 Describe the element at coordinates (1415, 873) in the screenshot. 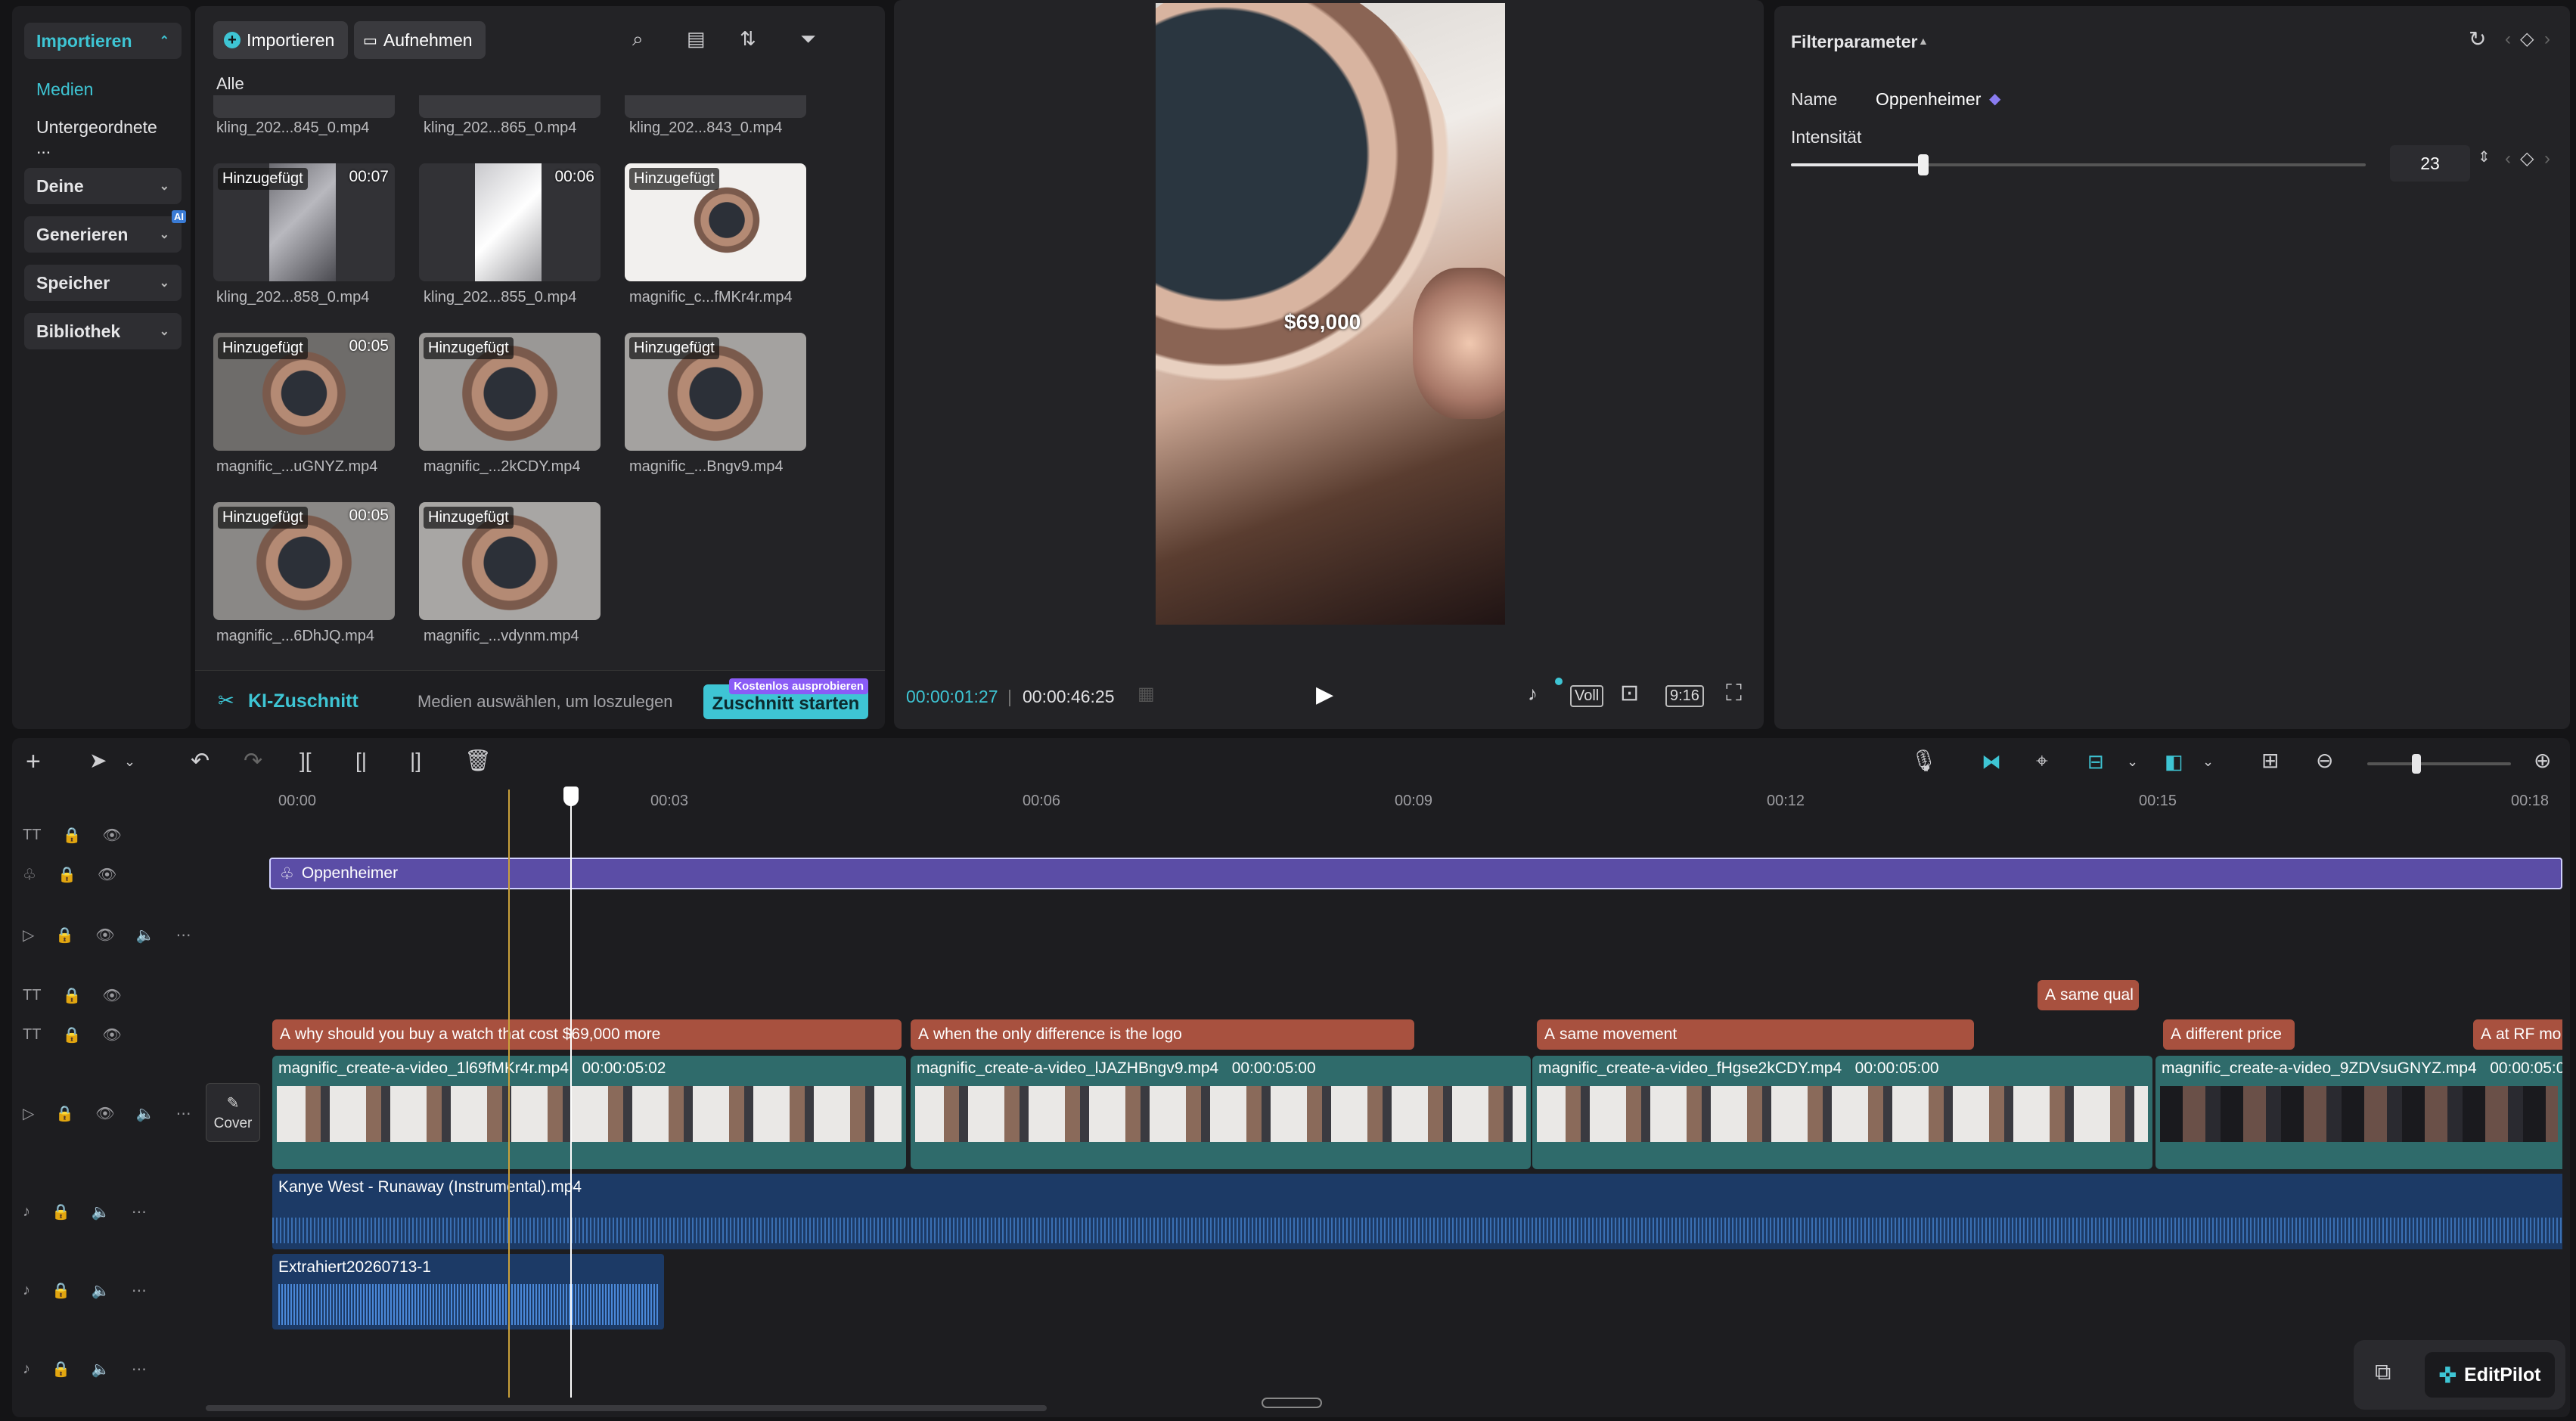

I see `filter-clip: ♧ Oppenheimer` at that location.